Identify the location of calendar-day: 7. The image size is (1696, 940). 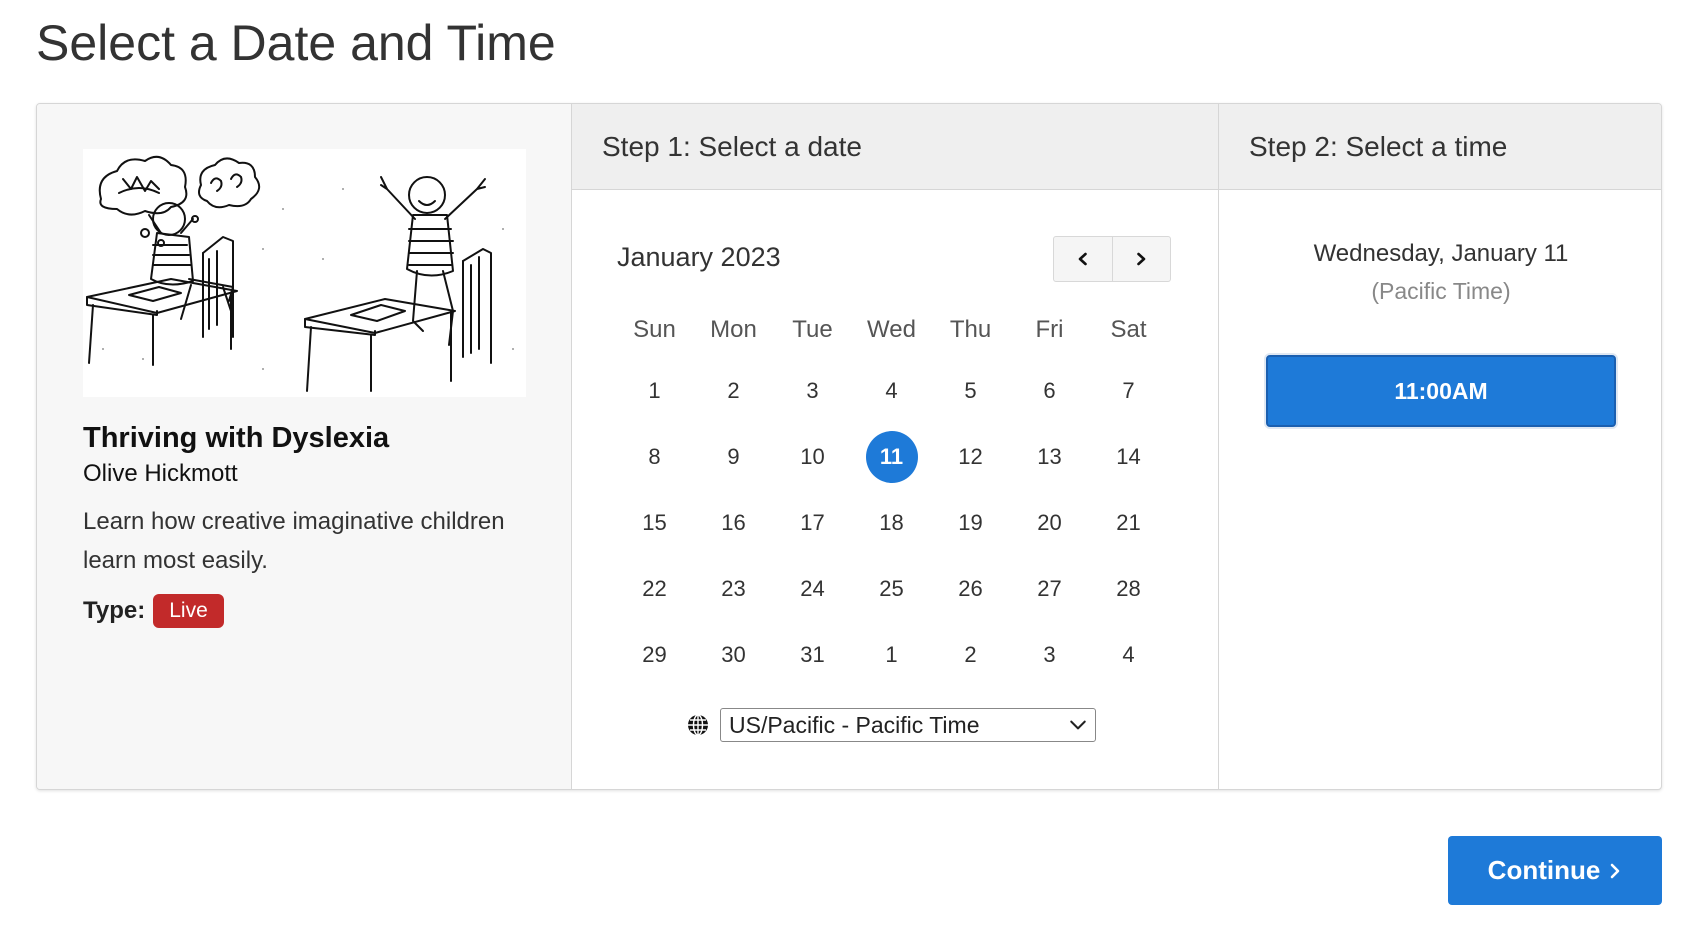
(1128, 391).